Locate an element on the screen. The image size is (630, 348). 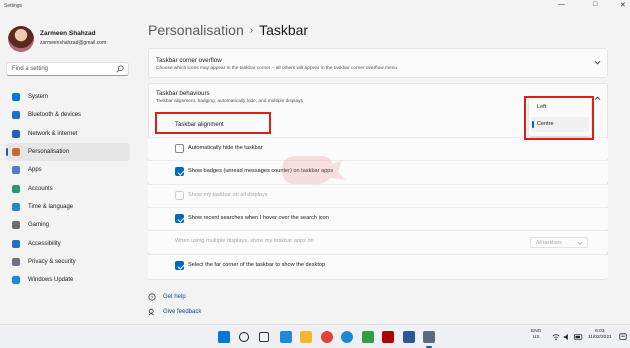
help-icon: ? is located at coordinates (152, 297).